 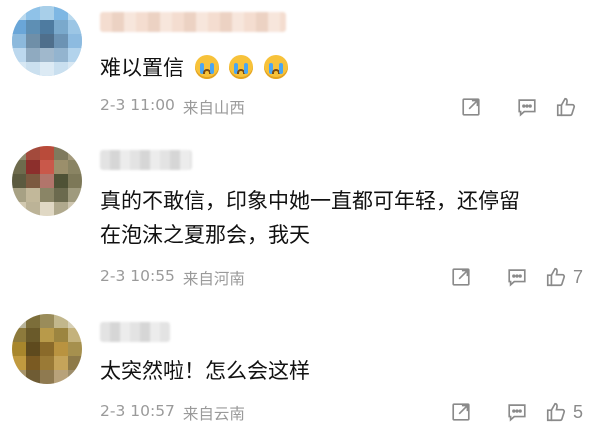 I want to click on comment-meta: 2-3 11:00 来自山西, so click(x=172, y=107).